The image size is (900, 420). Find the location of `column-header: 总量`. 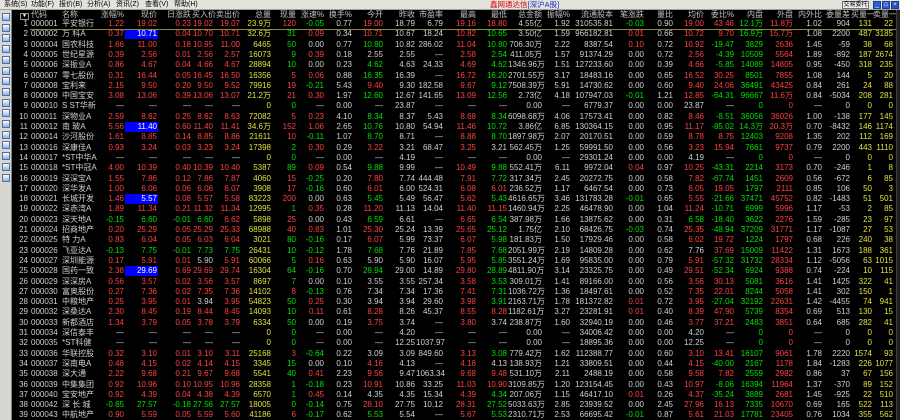

column-header: 总量 is located at coordinates (256, 14).